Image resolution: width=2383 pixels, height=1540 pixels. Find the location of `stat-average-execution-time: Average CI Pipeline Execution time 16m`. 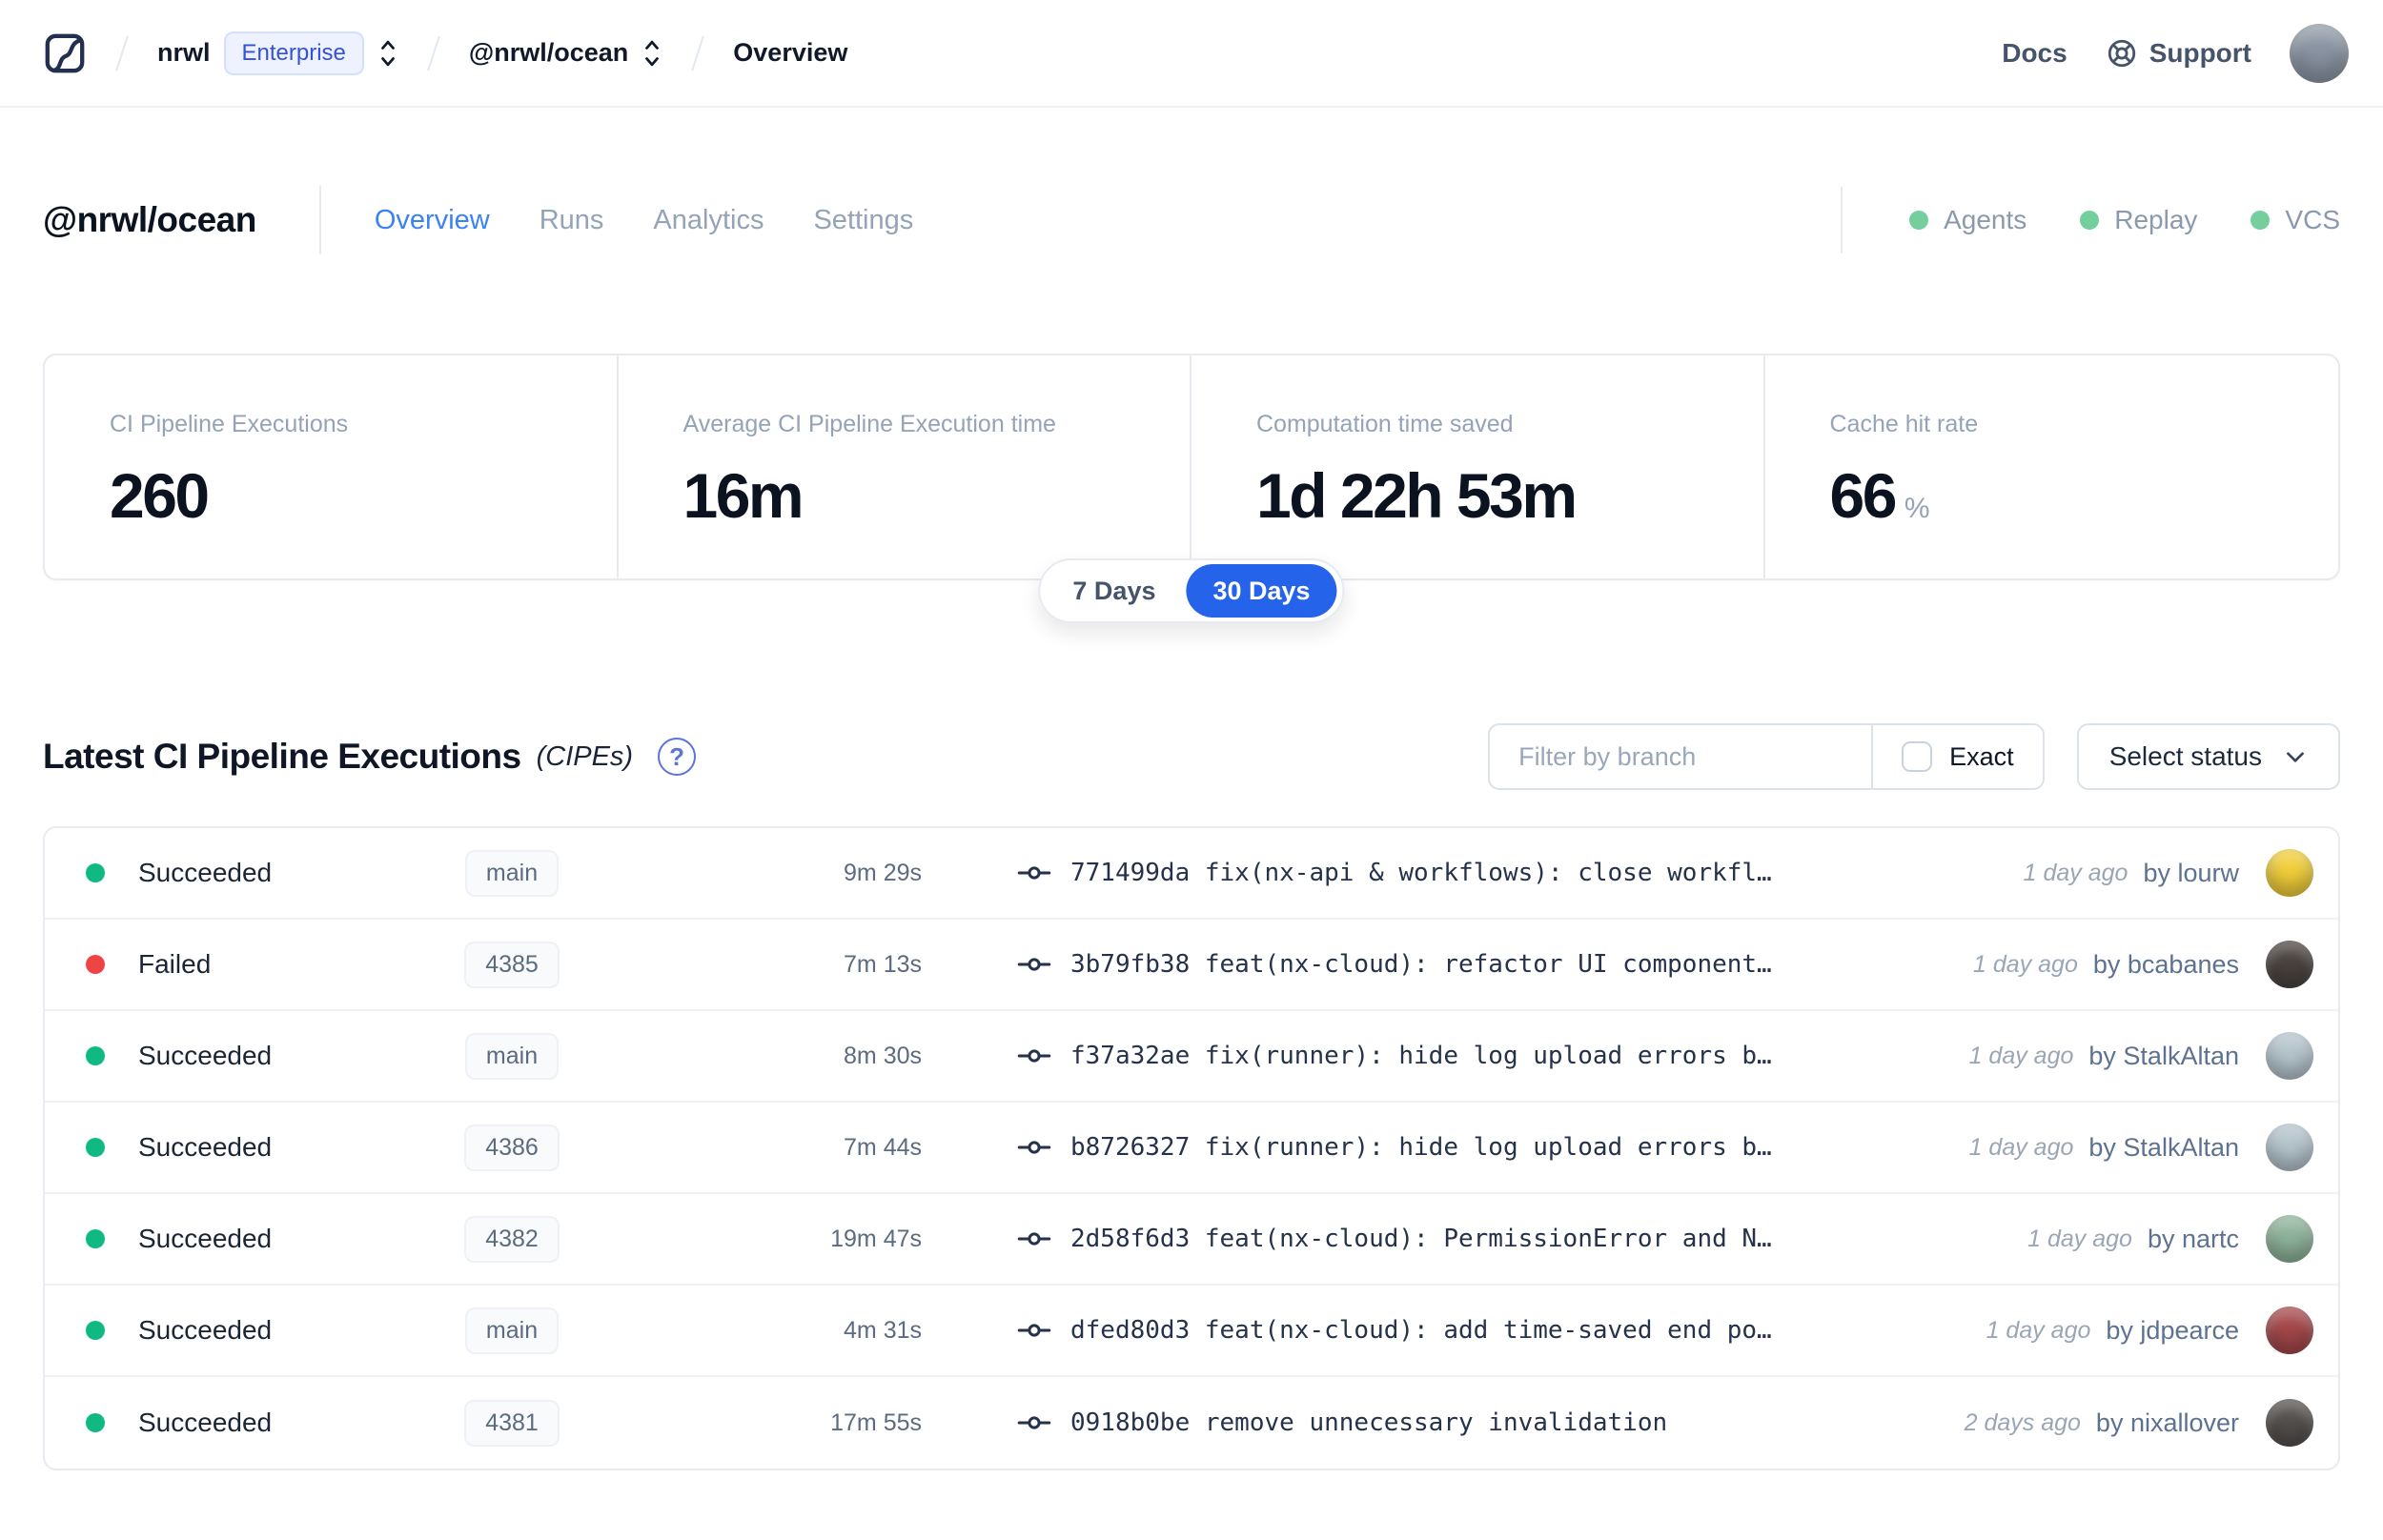

stat-average-execution-time: Average CI Pipeline Execution time 16m is located at coordinates (906, 466).